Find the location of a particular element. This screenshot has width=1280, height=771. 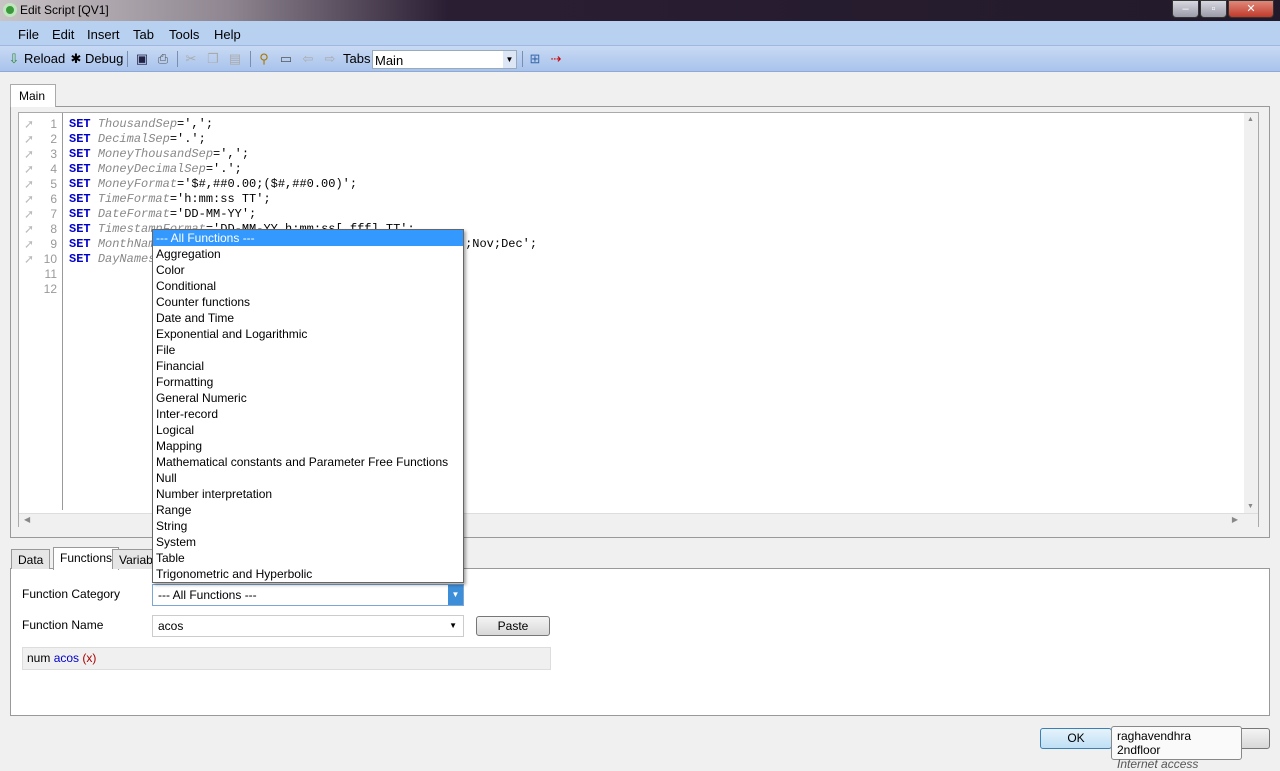

ok-button: OK is located at coordinates (1076, 738).